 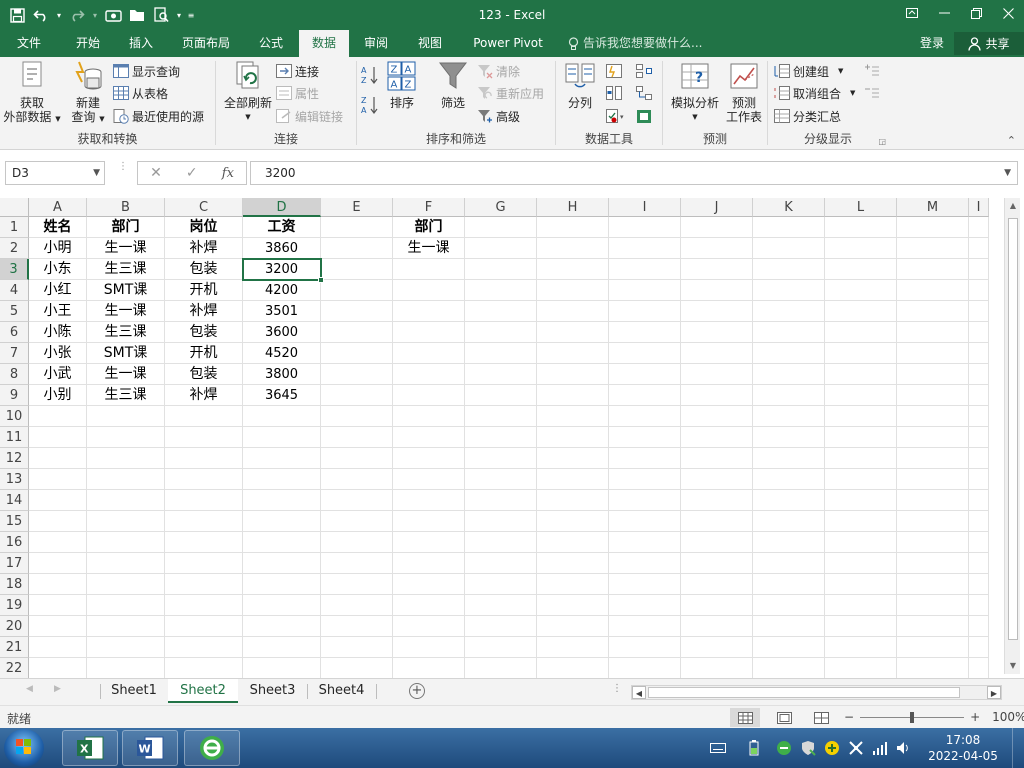 I want to click on show-queries-button: 显示查询, so click(x=146, y=71).